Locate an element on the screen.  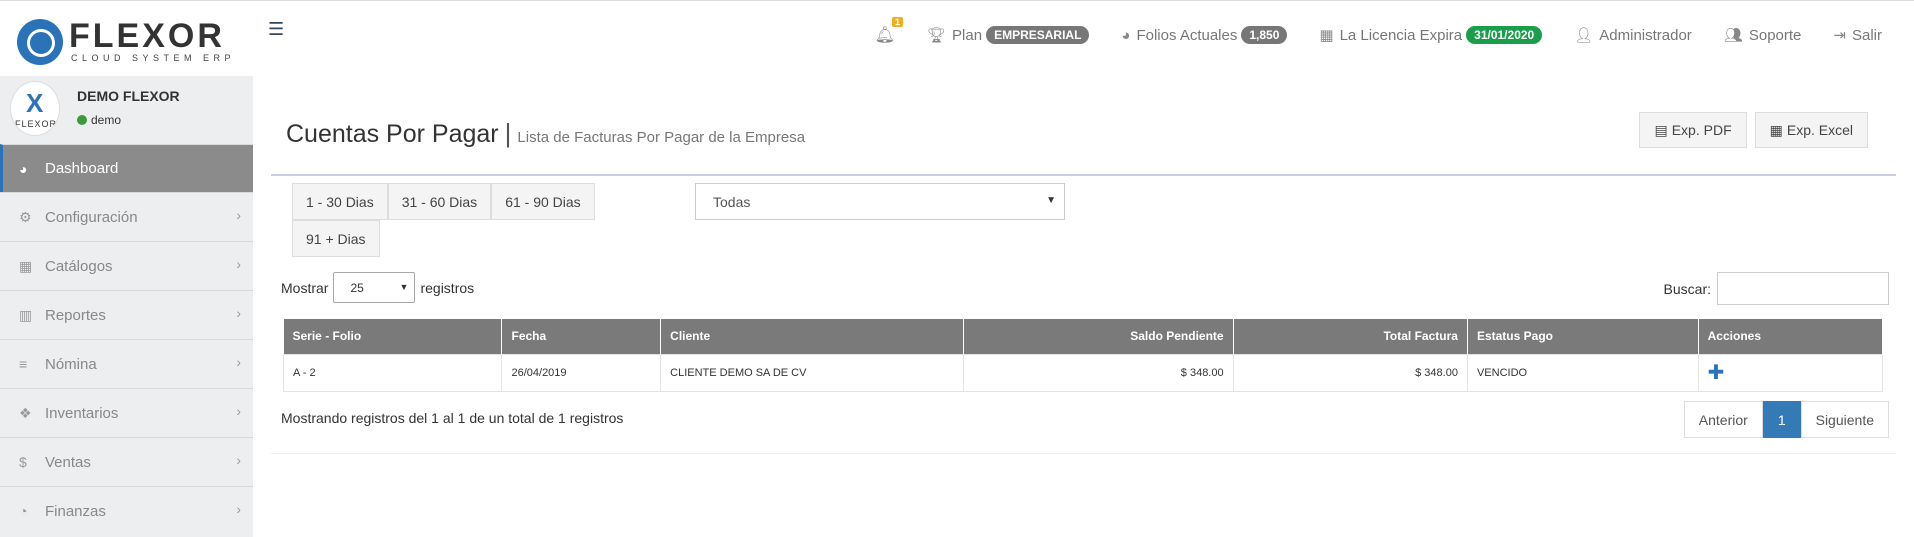
notifications-bell: 🔔︎ 1 is located at coordinates (888, 31).